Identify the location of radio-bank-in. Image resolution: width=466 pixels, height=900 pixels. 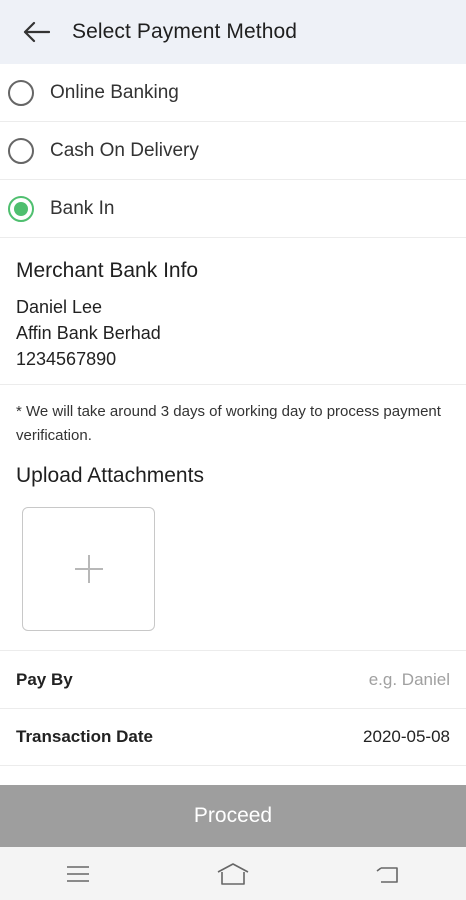
(21, 208).